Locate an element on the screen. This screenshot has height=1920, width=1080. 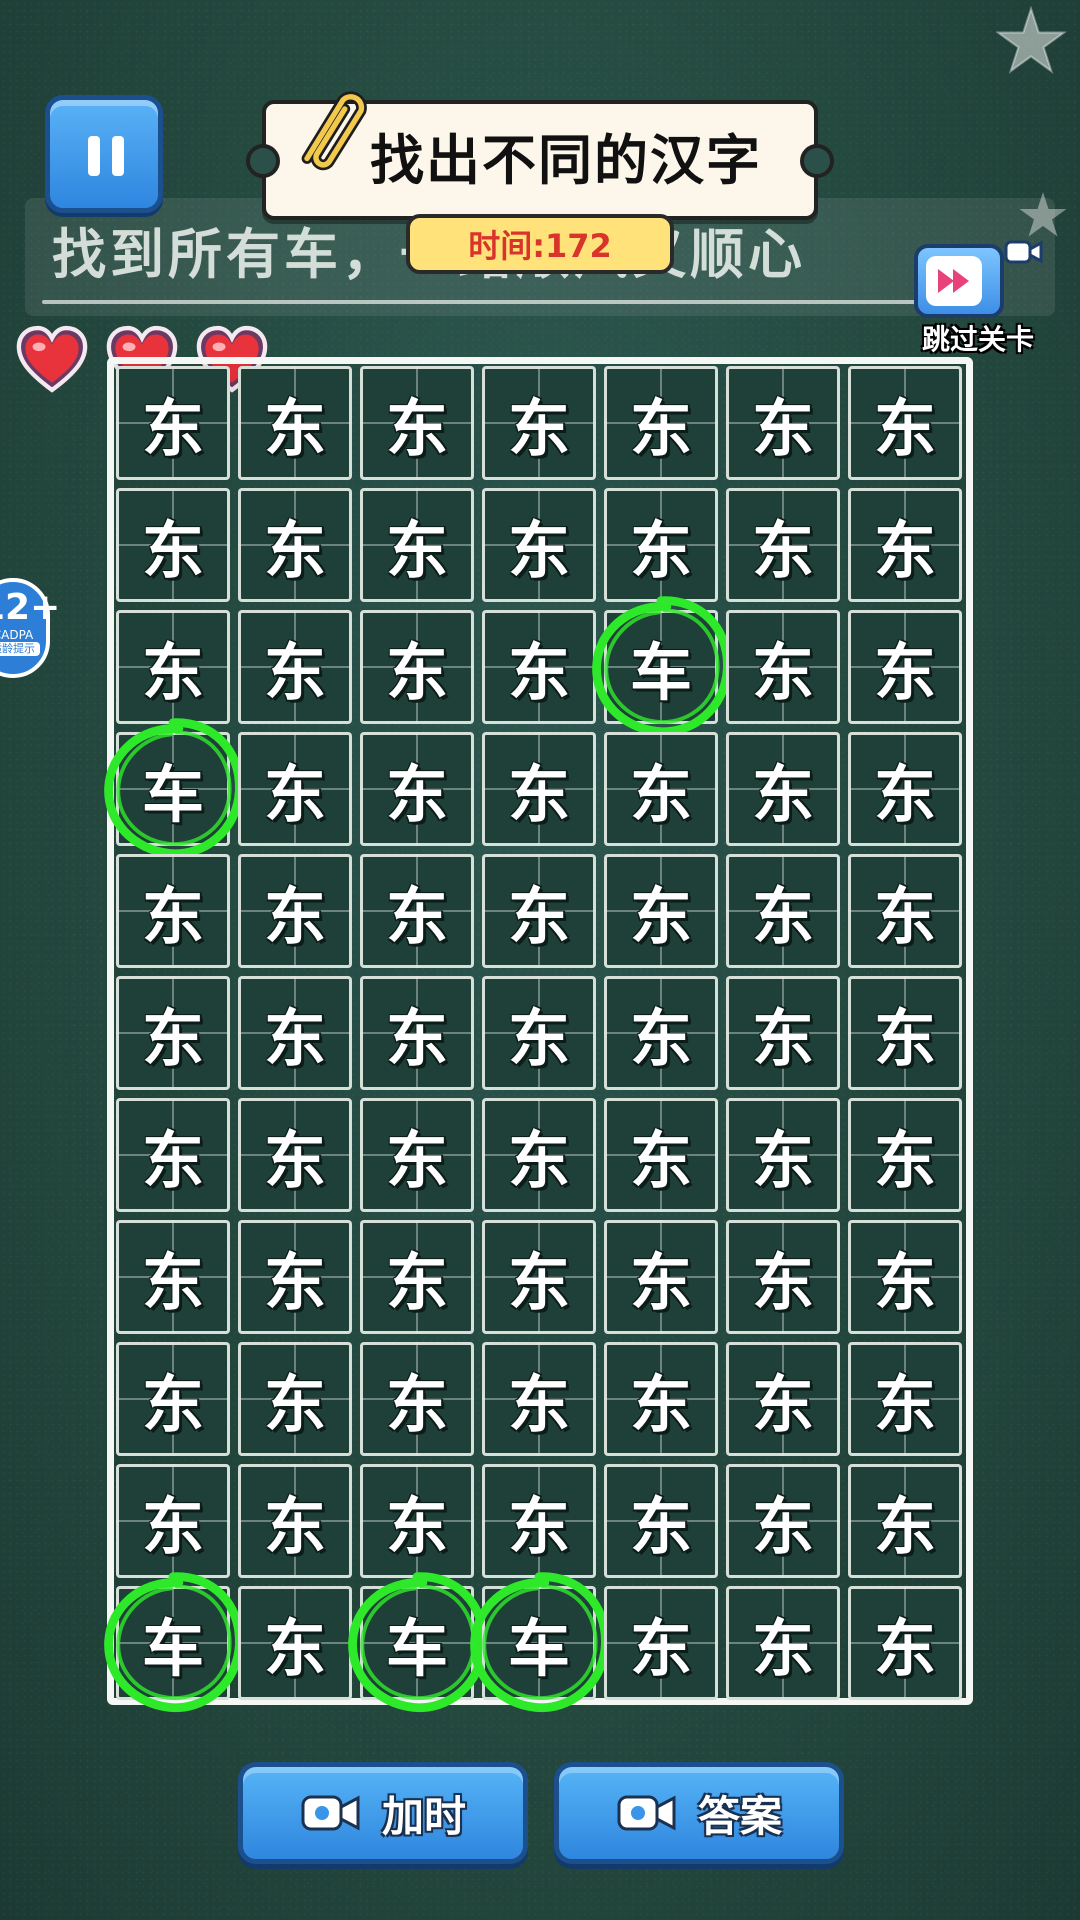
answer-button: 答案 is located at coordinates (699, 1813).